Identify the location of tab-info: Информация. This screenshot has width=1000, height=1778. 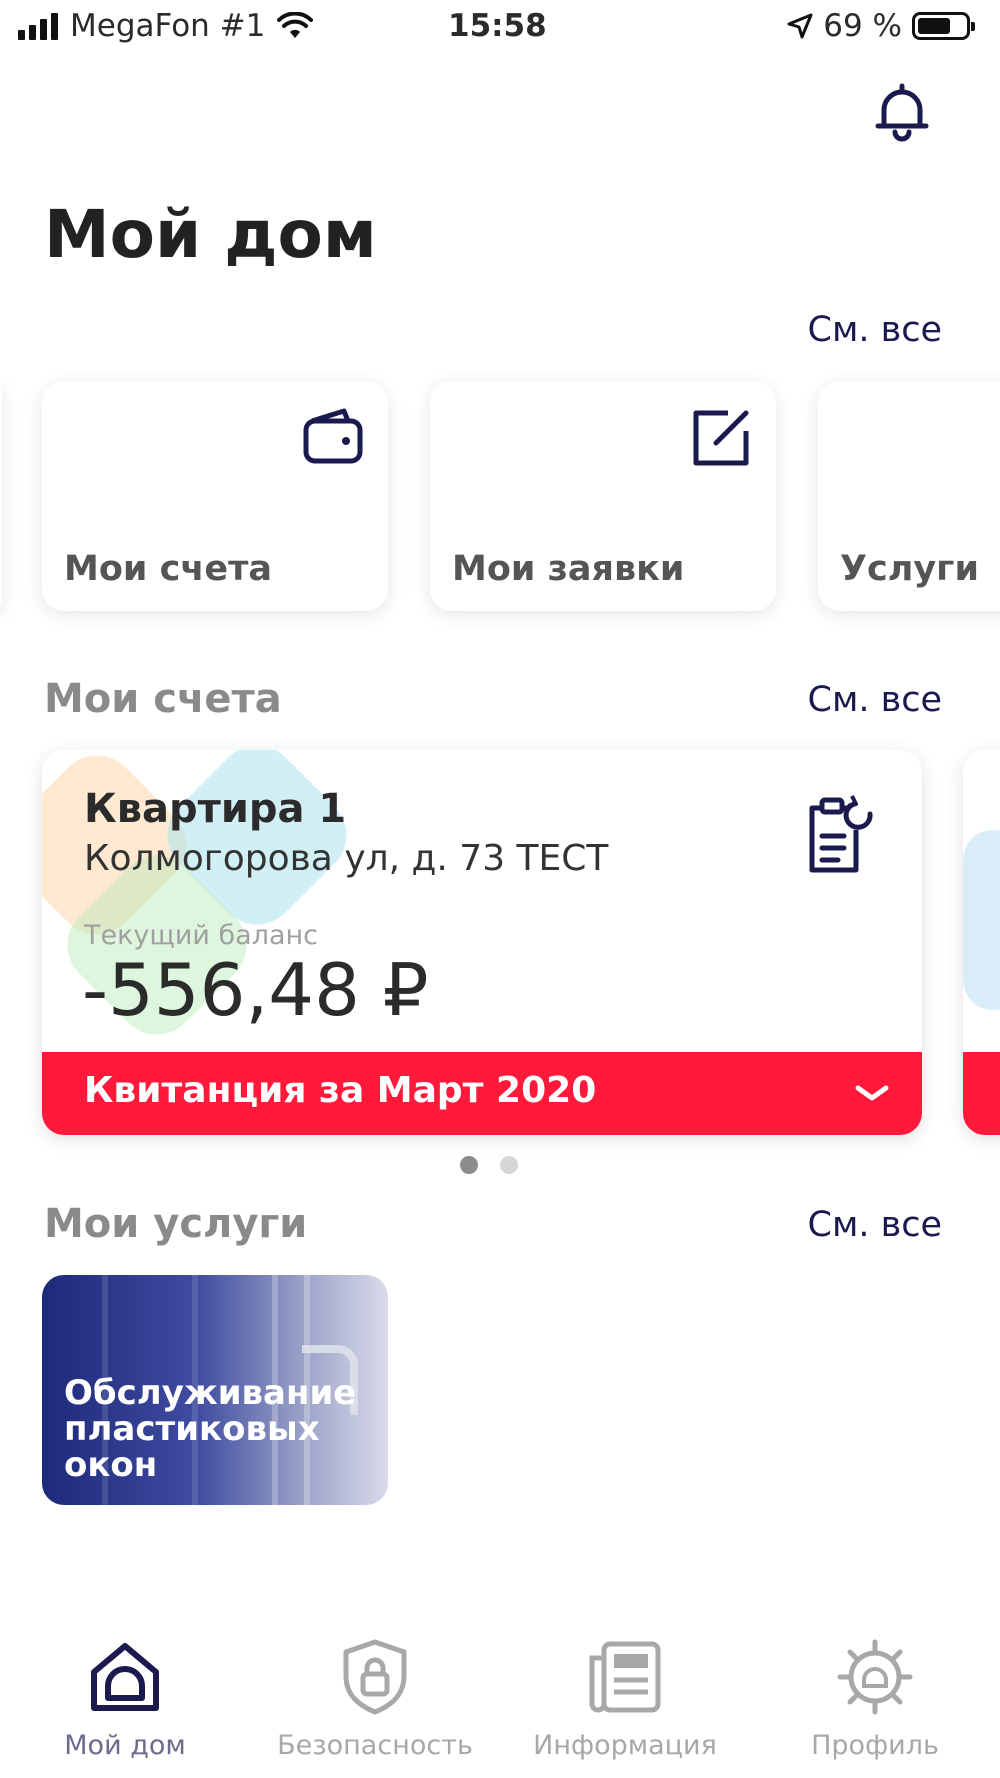
(625, 1699).